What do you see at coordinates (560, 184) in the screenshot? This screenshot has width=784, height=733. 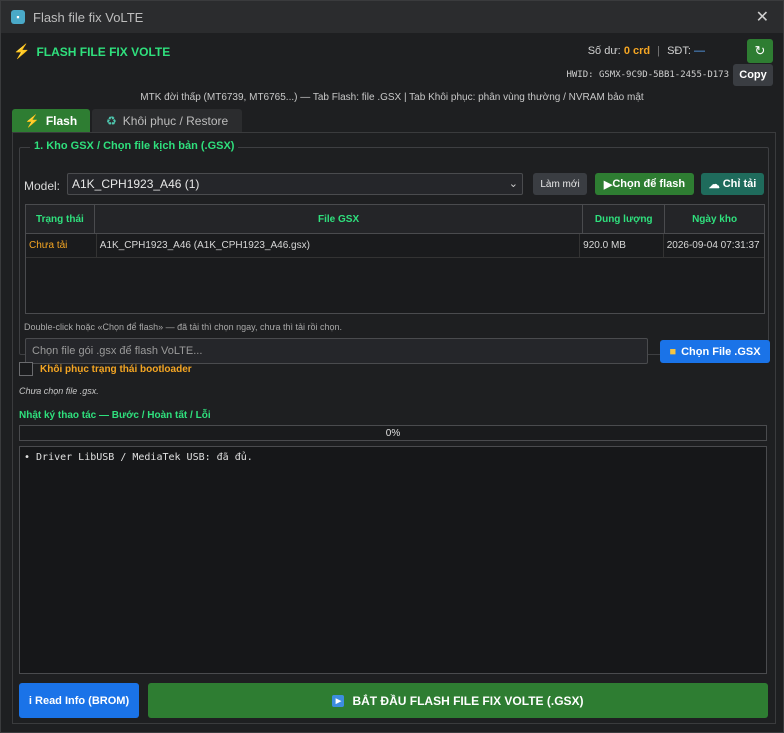 I see `refresh-list-button: Làm mới` at bounding box center [560, 184].